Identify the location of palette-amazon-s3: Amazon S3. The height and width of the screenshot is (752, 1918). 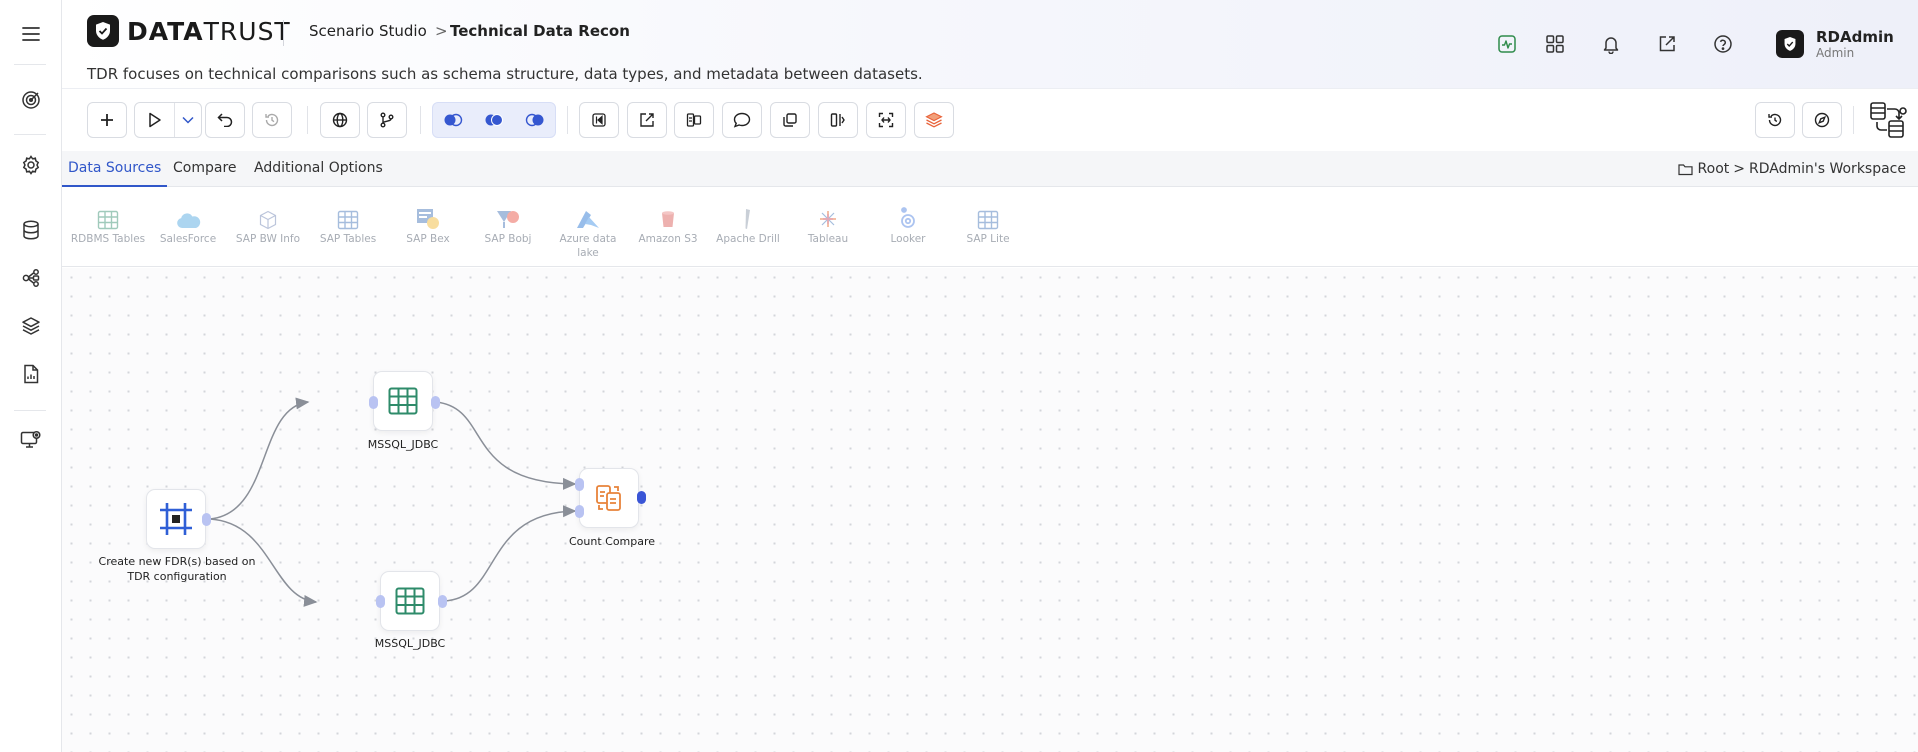
(668, 225).